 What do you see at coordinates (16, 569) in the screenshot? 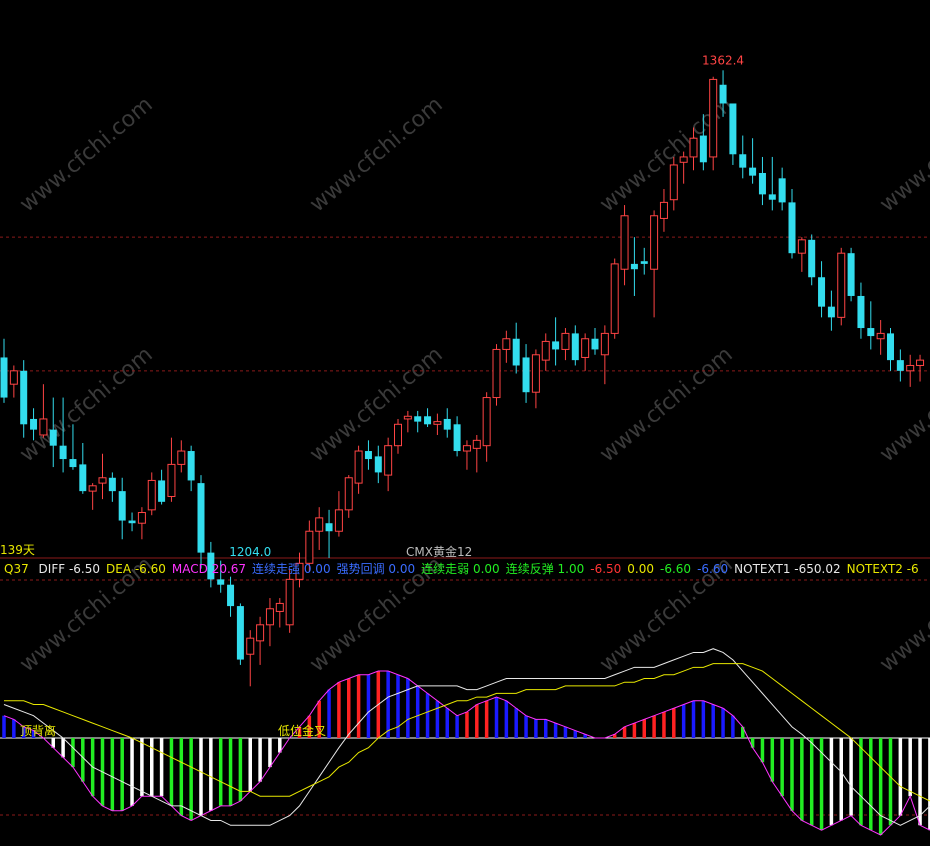
I see `indicator-name: Q37` at bounding box center [16, 569].